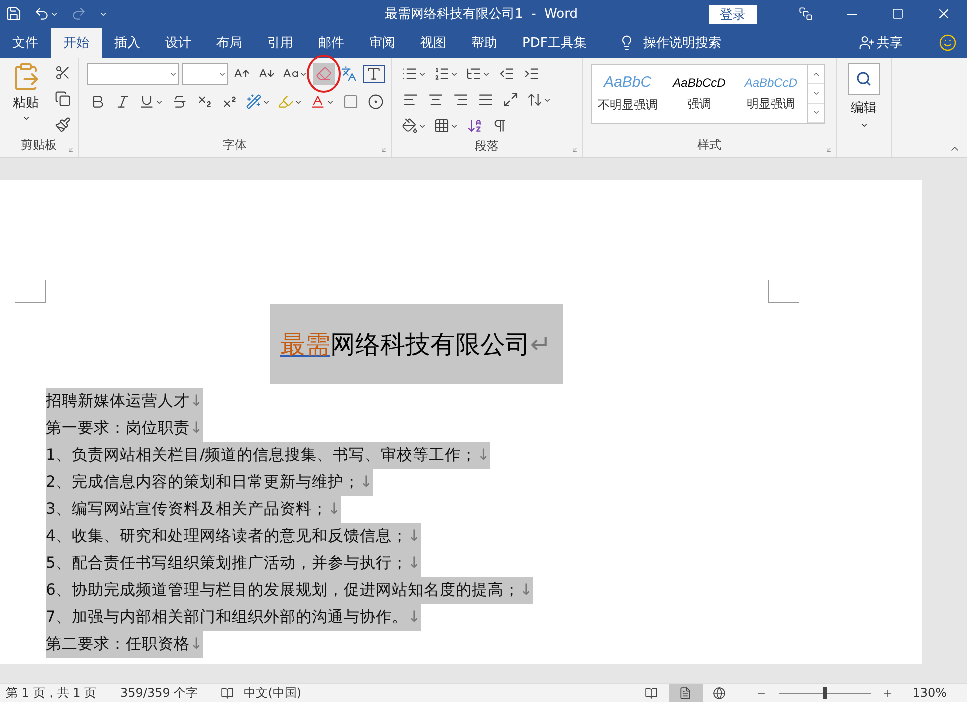  Describe the element at coordinates (229, 43) in the screenshot. I see `ribbon-tab: 布局` at that location.